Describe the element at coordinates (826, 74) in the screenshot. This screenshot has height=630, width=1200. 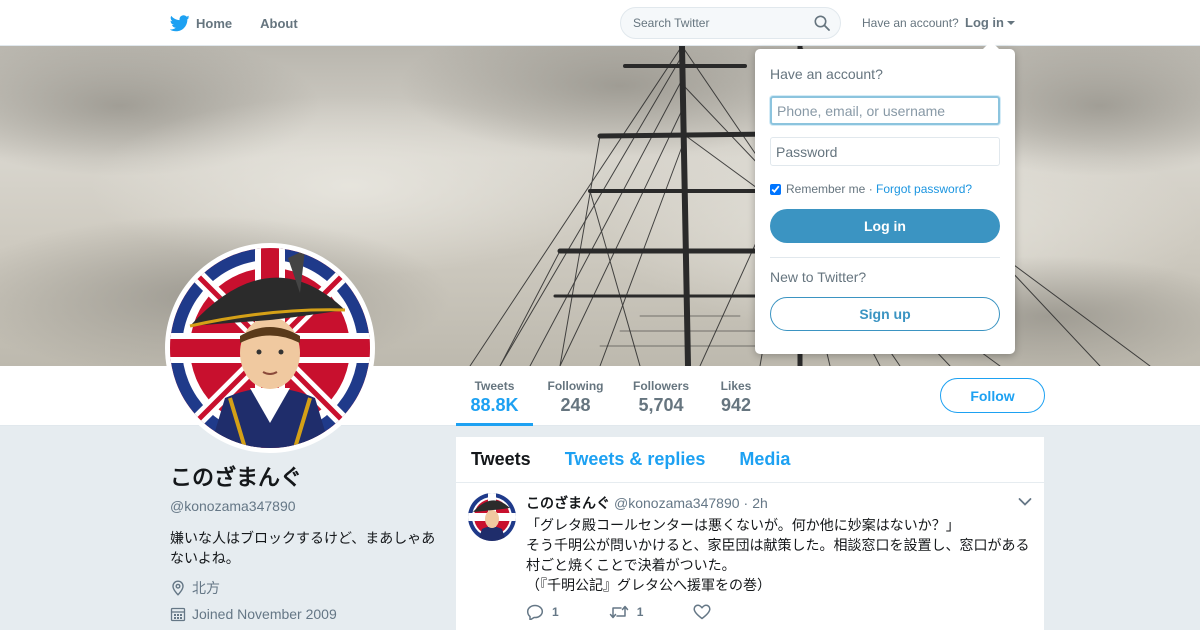
I see `dropdown-title: Have an account?` at that location.